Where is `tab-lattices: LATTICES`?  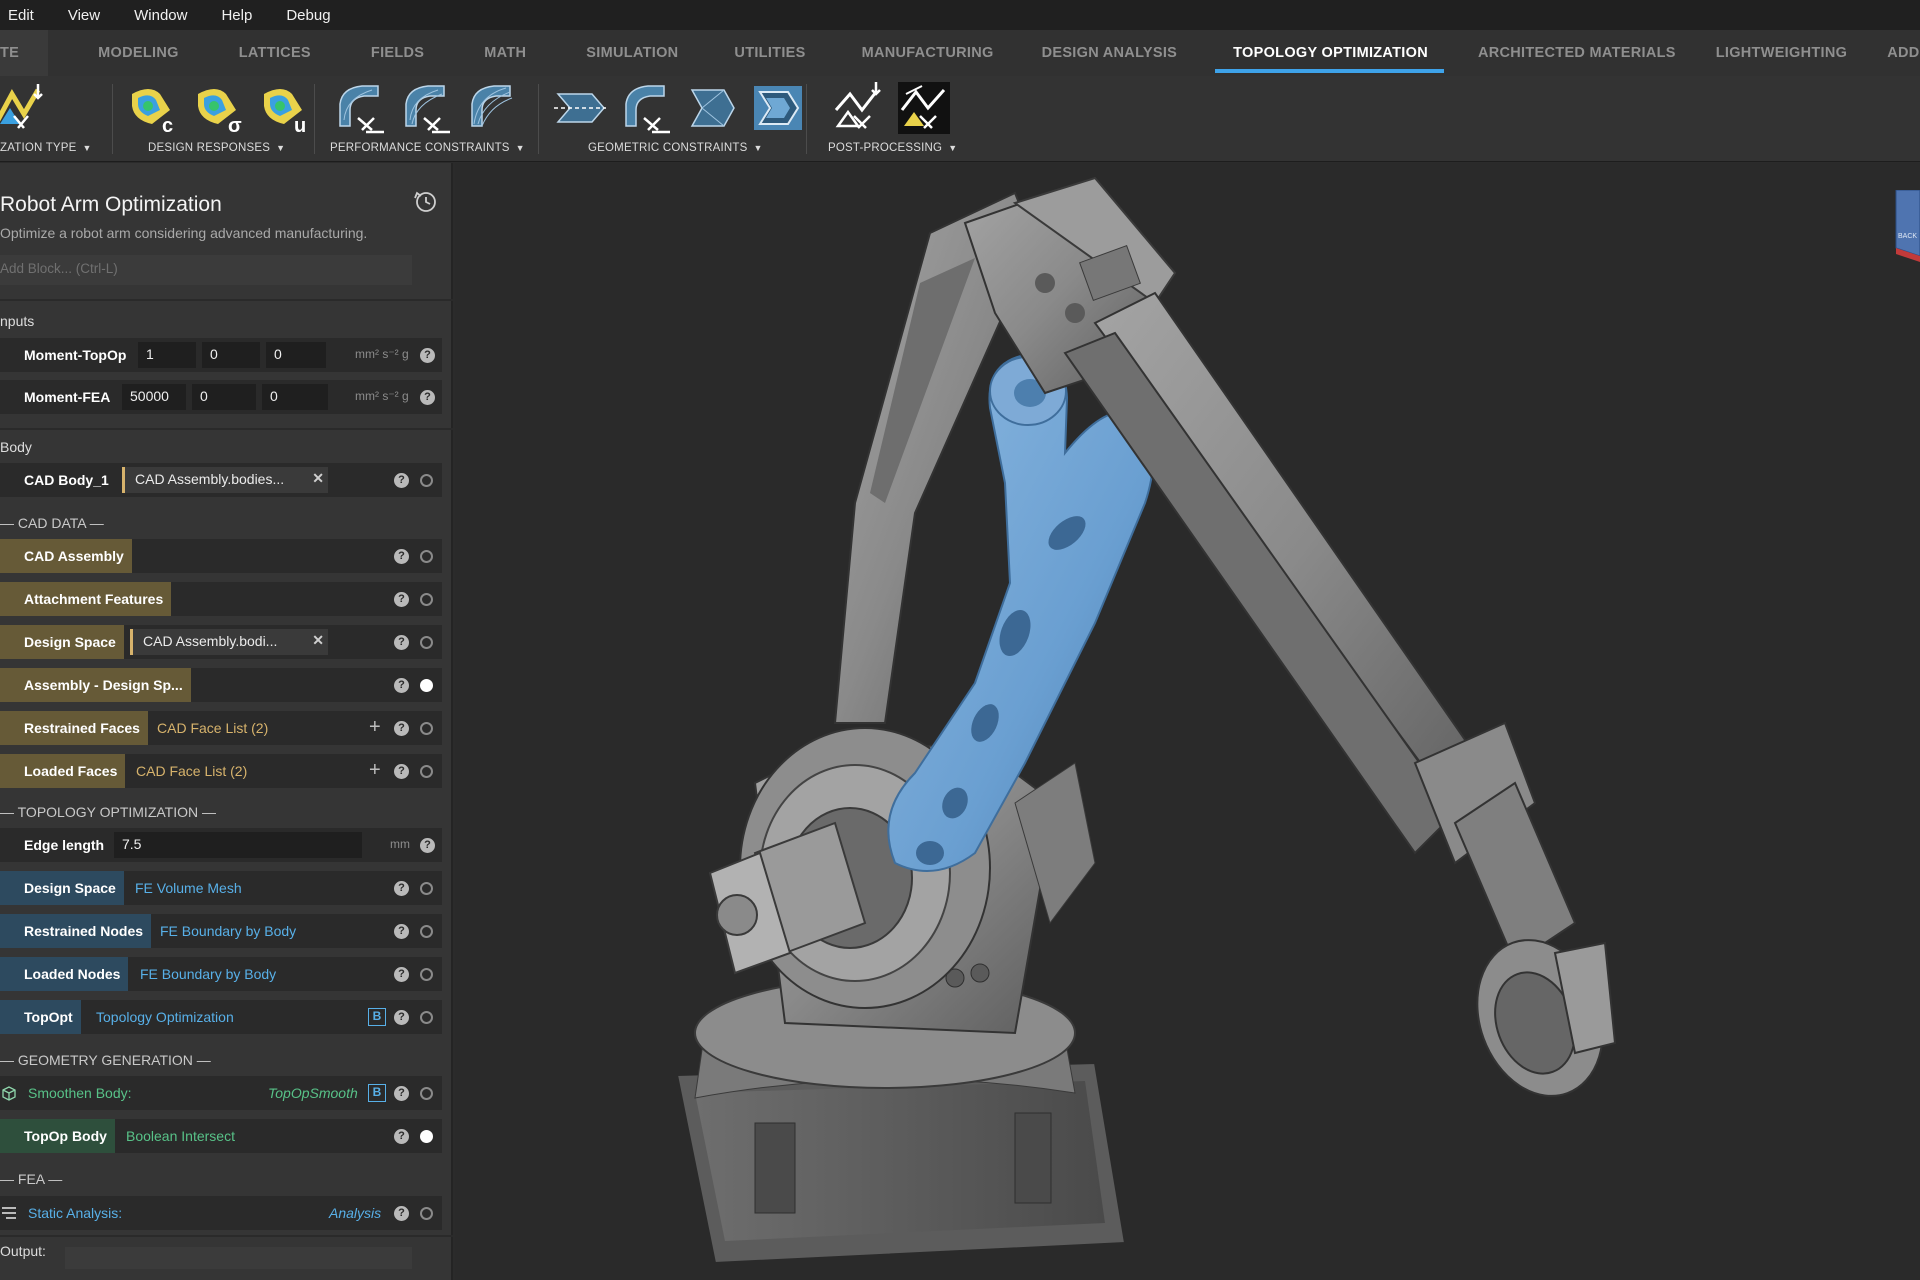 tab-lattices: LATTICES is located at coordinates (275, 53).